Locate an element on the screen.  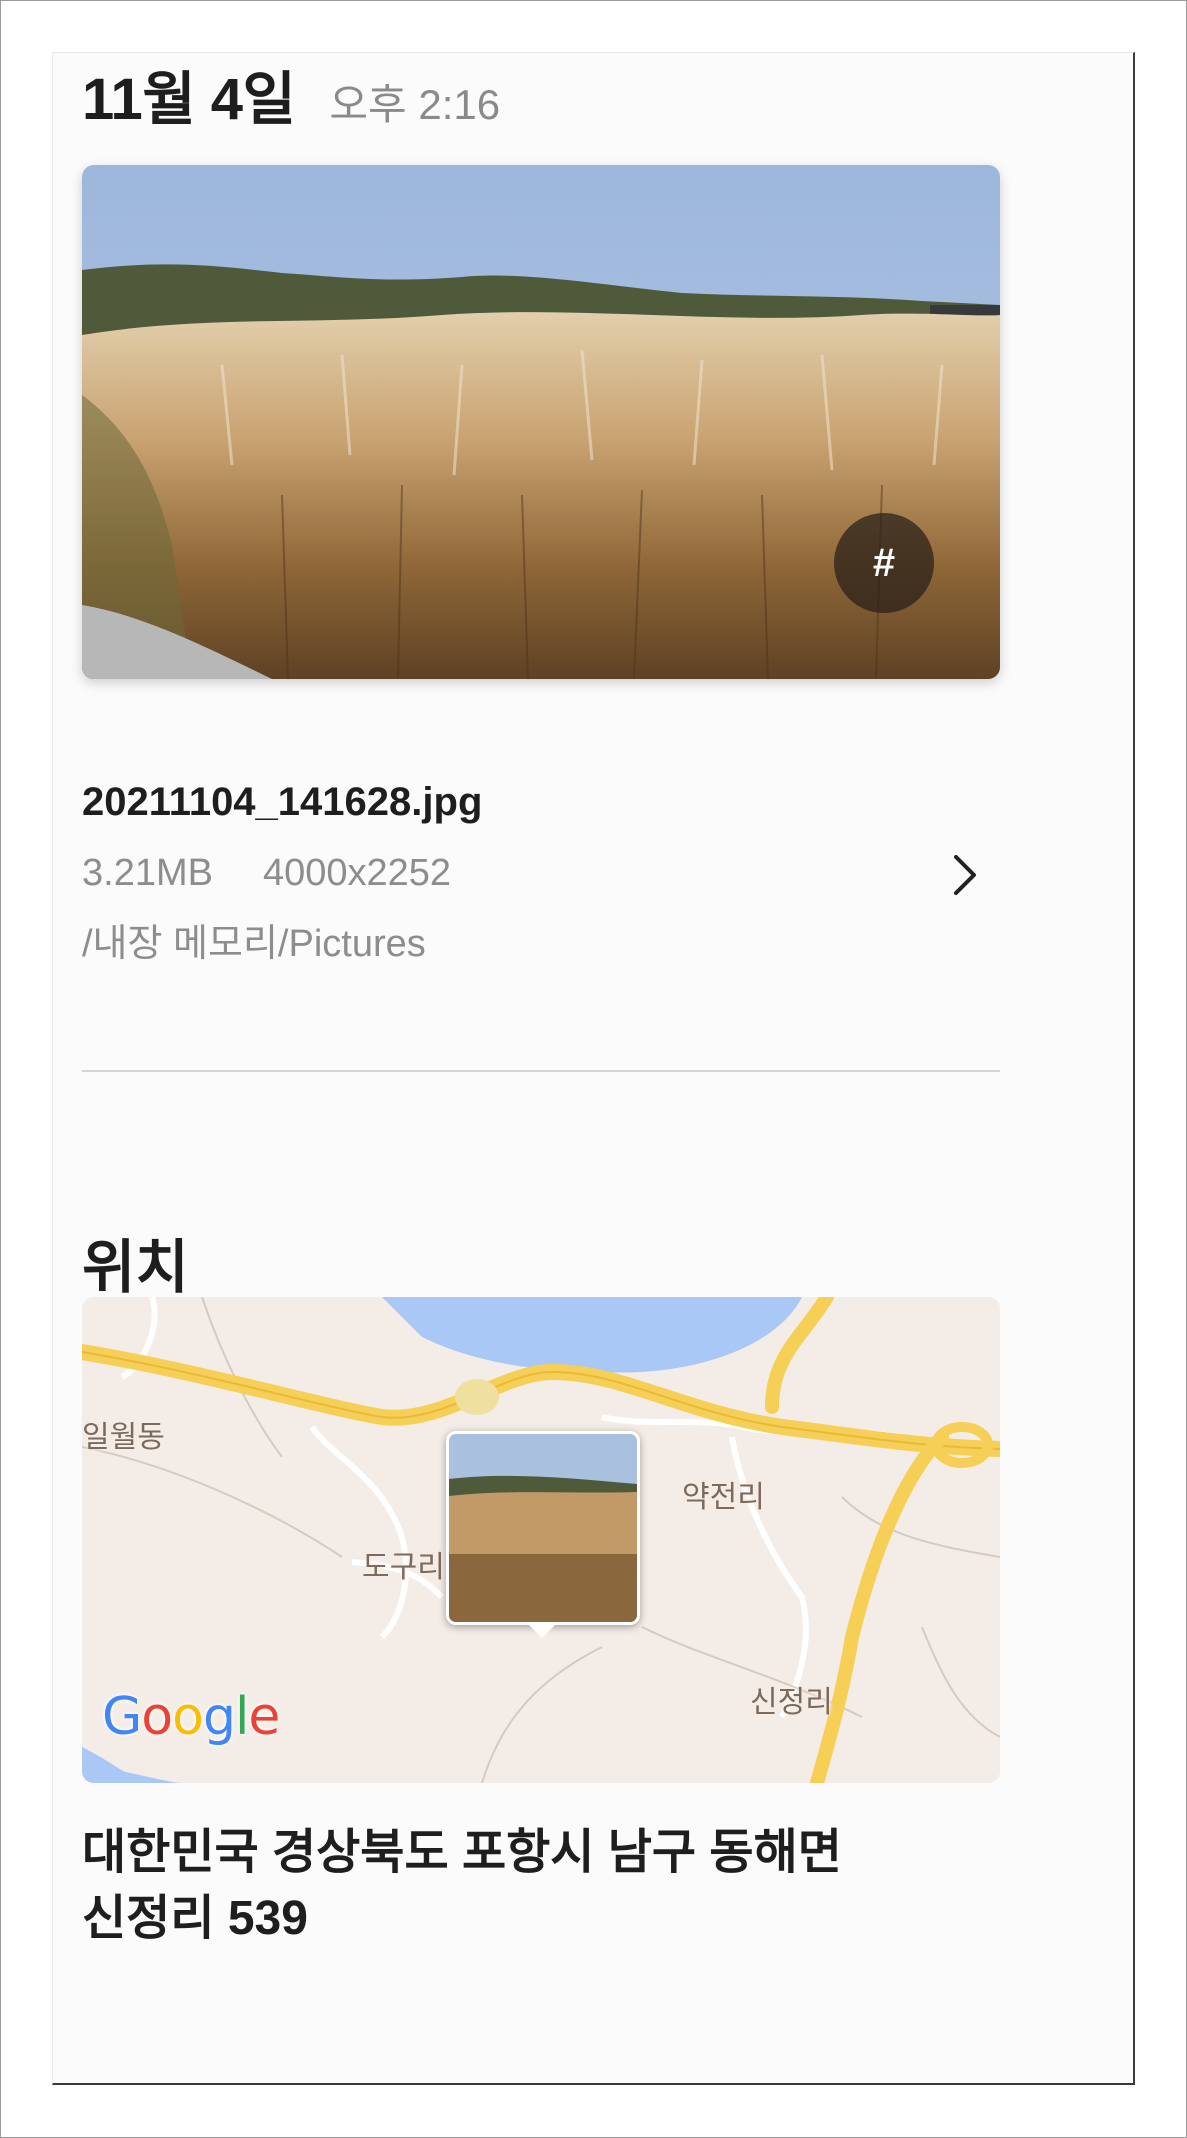
marker-photo-image is located at coordinates (543, 1528).